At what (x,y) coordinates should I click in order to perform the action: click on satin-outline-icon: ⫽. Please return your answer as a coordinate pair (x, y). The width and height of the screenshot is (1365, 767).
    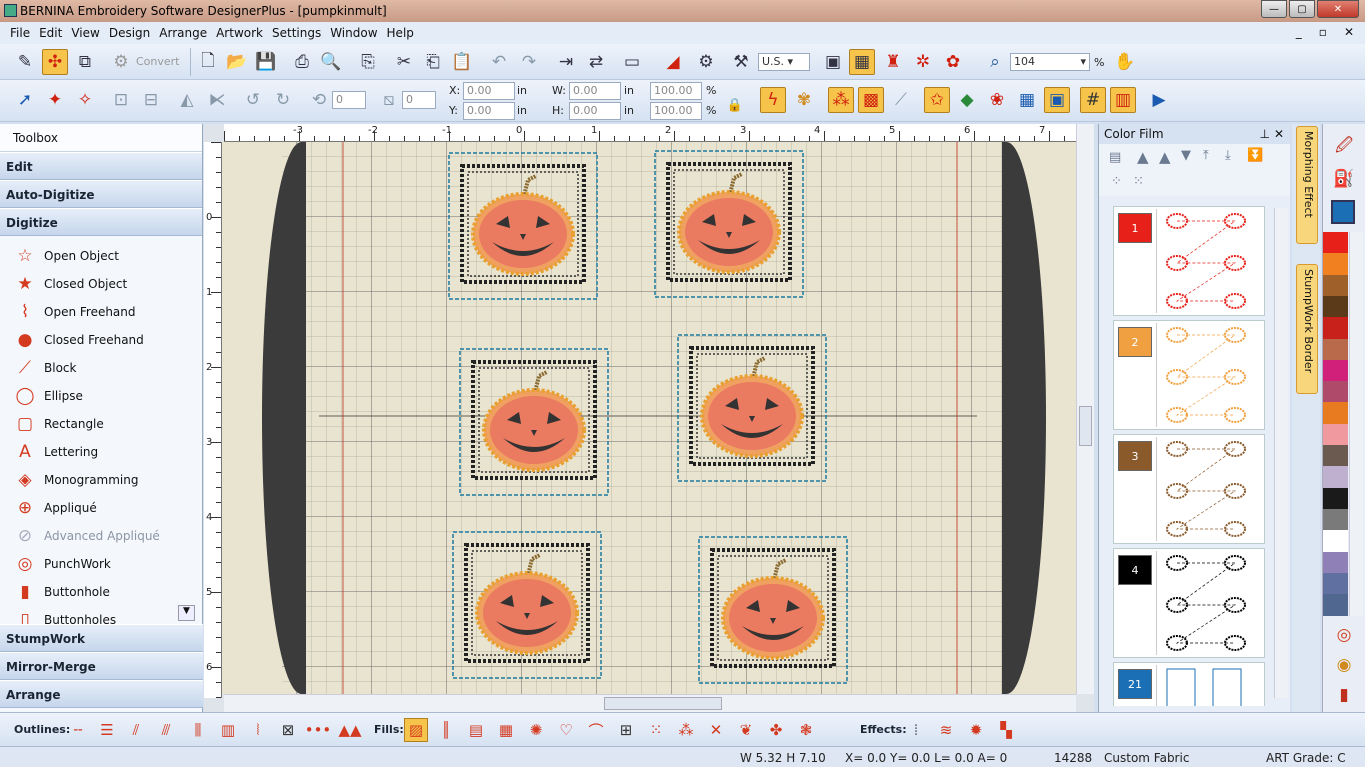
    Looking at the image, I should click on (136, 730).